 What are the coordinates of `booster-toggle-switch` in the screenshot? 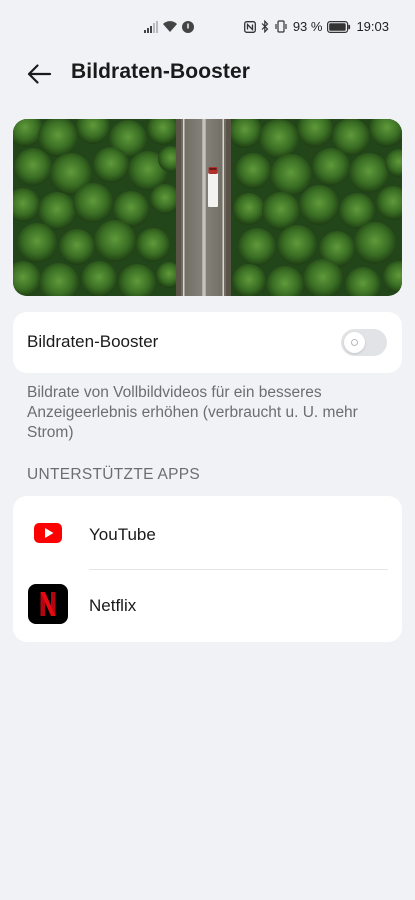 It's located at (364, 342).